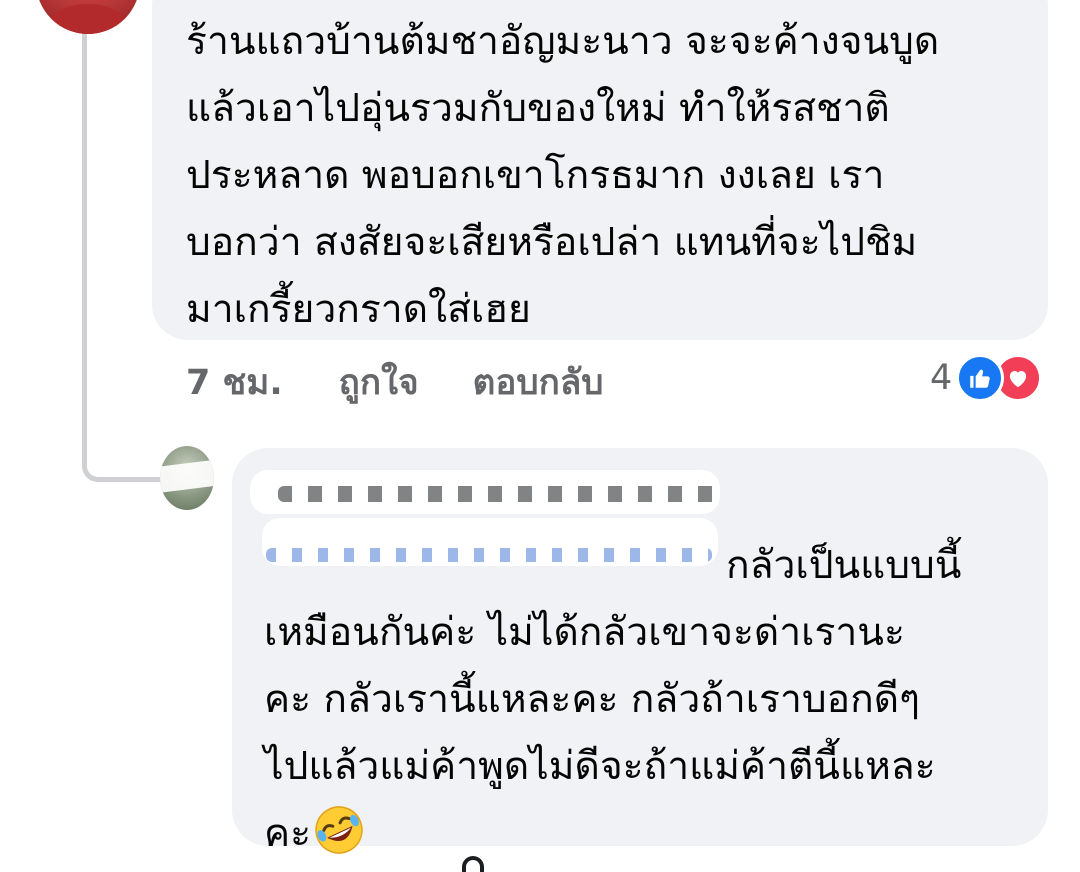  What do you see at coordinates (584, 632) in the screenshot?
I see `reply-text-line: เหมือนกันค่ะ ไม่ได้กลัวเขาจะด่าเรานะ` at bounding box center [584, 632].